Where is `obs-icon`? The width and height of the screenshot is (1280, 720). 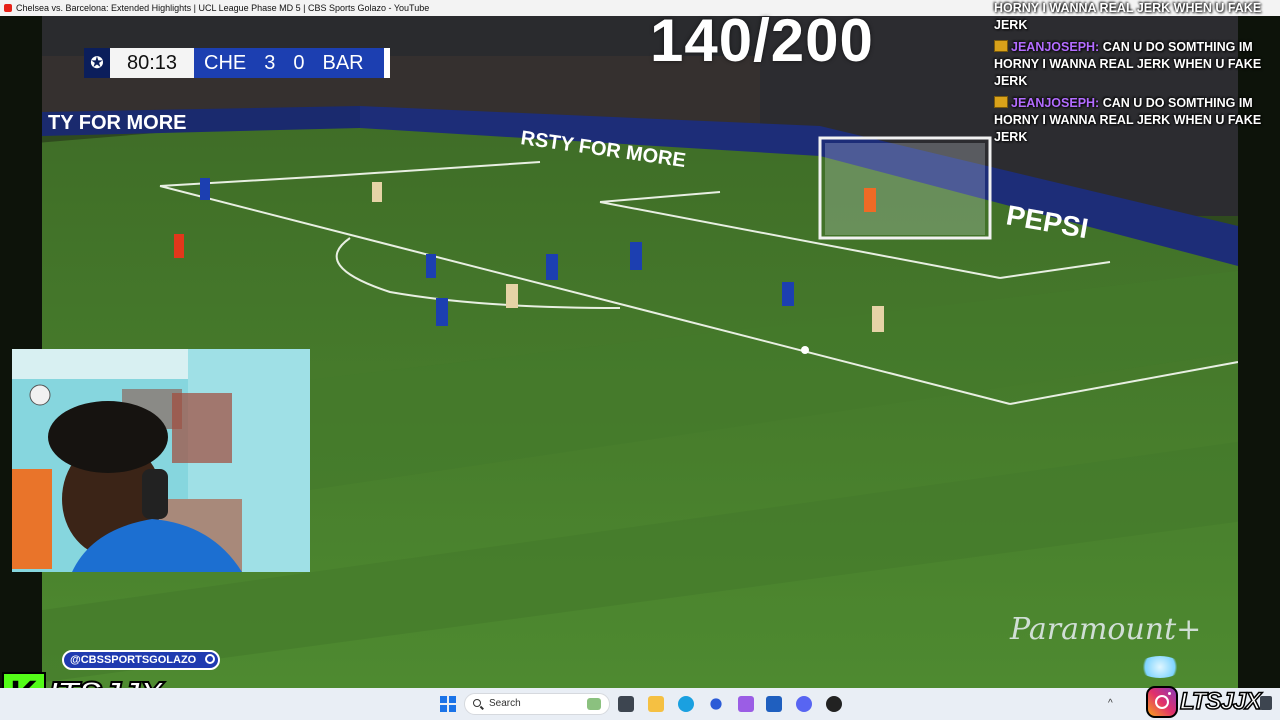 obs-icon is located at coordinates (834, 704).